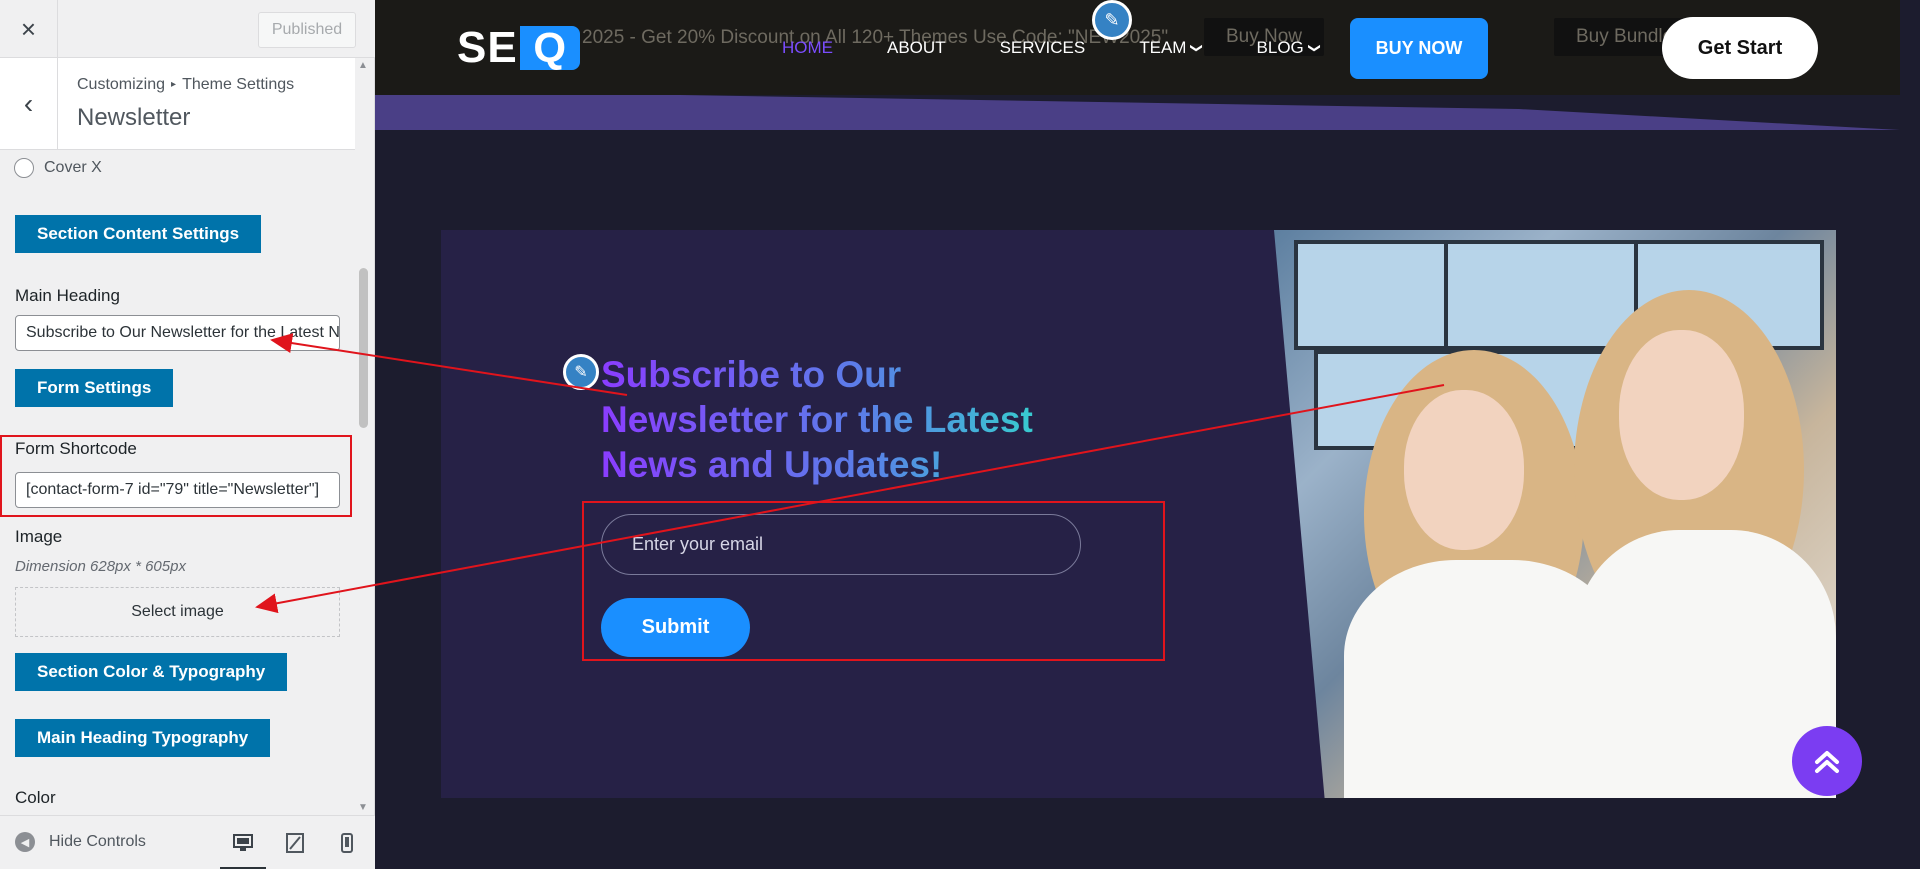  Describe the element at coordinates (97, 841) in the screenshot. I see `hide-controls-label: Hide Controls` at that location.